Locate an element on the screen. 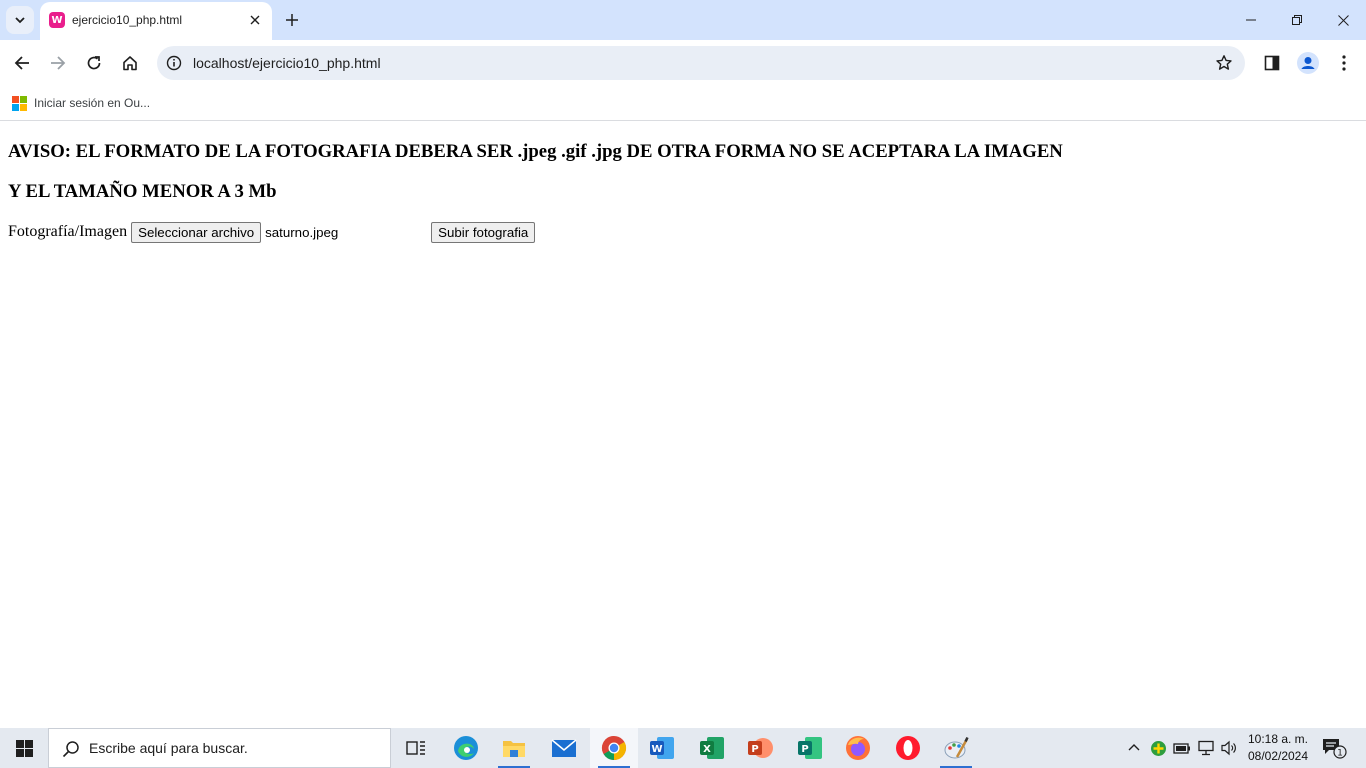 Image resolution: width=1366 pixels, height=768 pixels. notification-icon: 1 is located at coordinates (1335, 749).